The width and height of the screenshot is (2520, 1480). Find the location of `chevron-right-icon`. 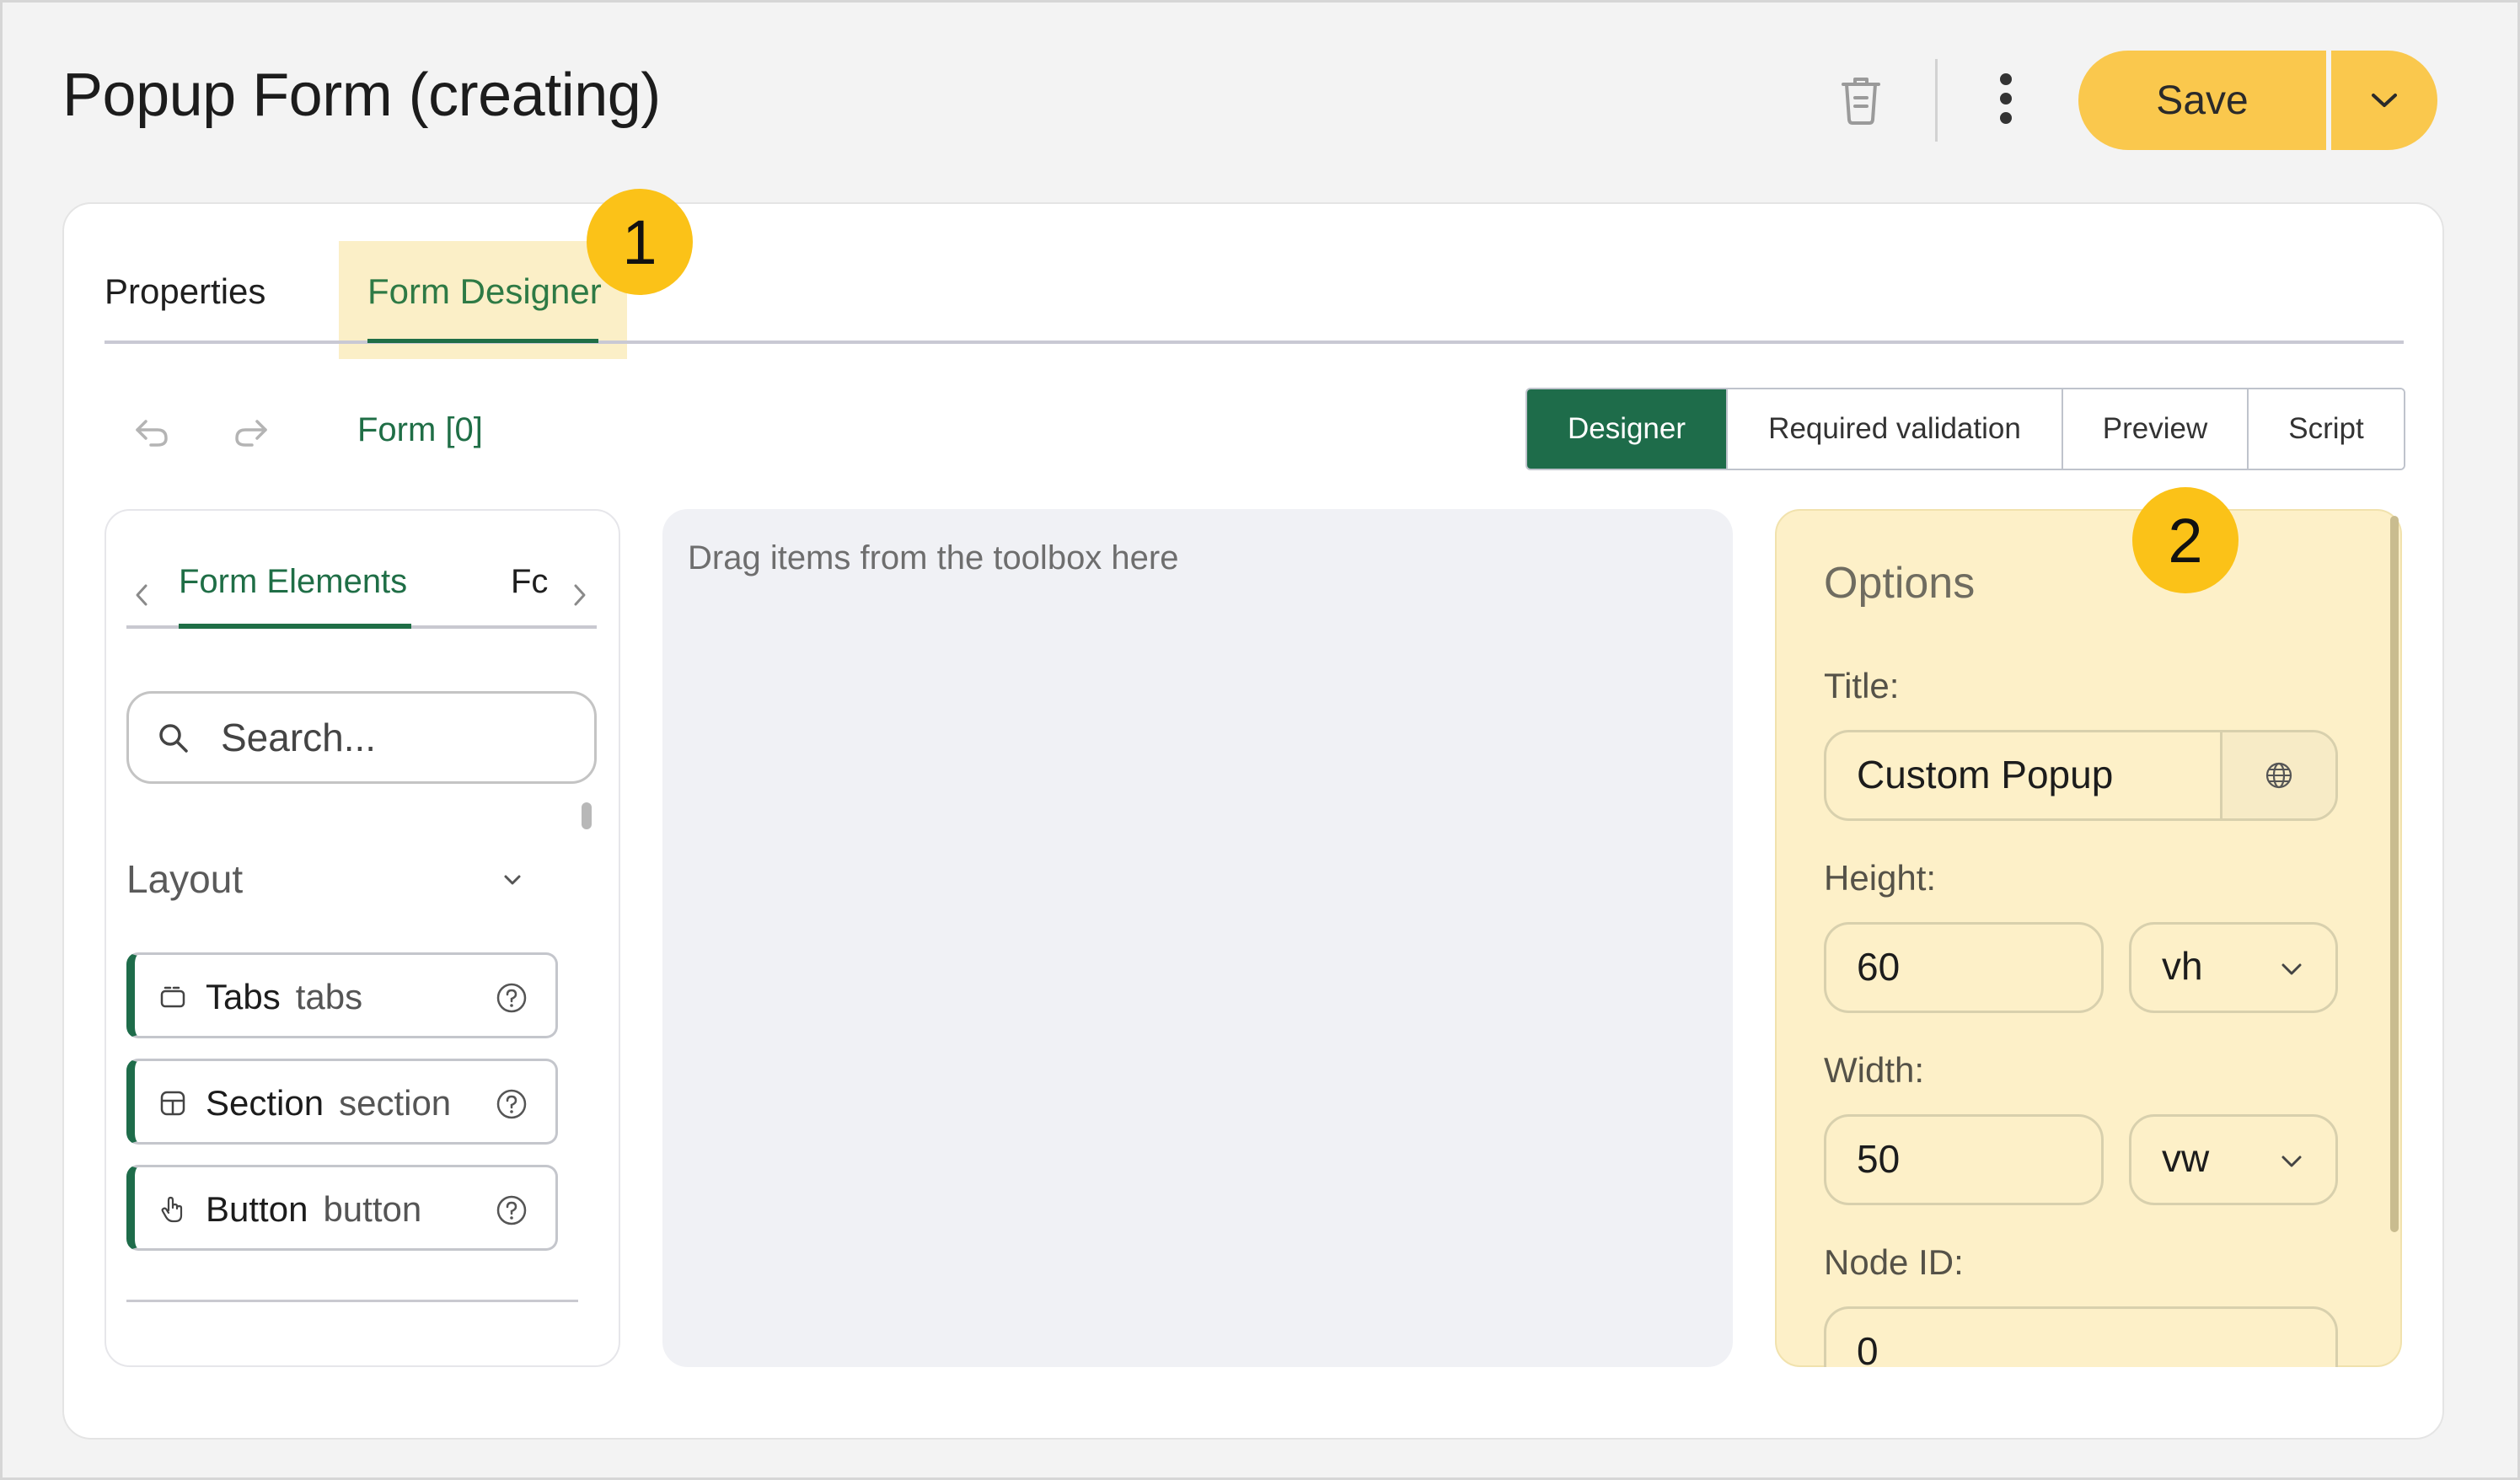

chevron-right-icon is located at coordinates (580, 595).